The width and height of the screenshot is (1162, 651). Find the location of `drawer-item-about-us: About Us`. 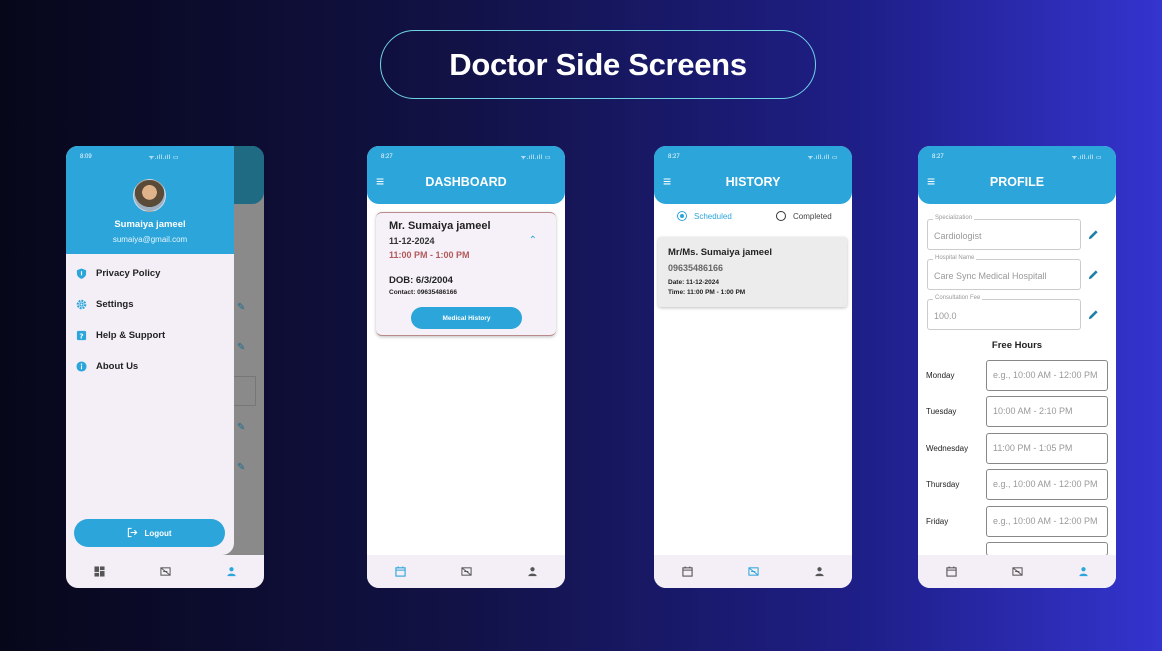

drawer-item-about-us: About Us is located at coordinates (107, 366).